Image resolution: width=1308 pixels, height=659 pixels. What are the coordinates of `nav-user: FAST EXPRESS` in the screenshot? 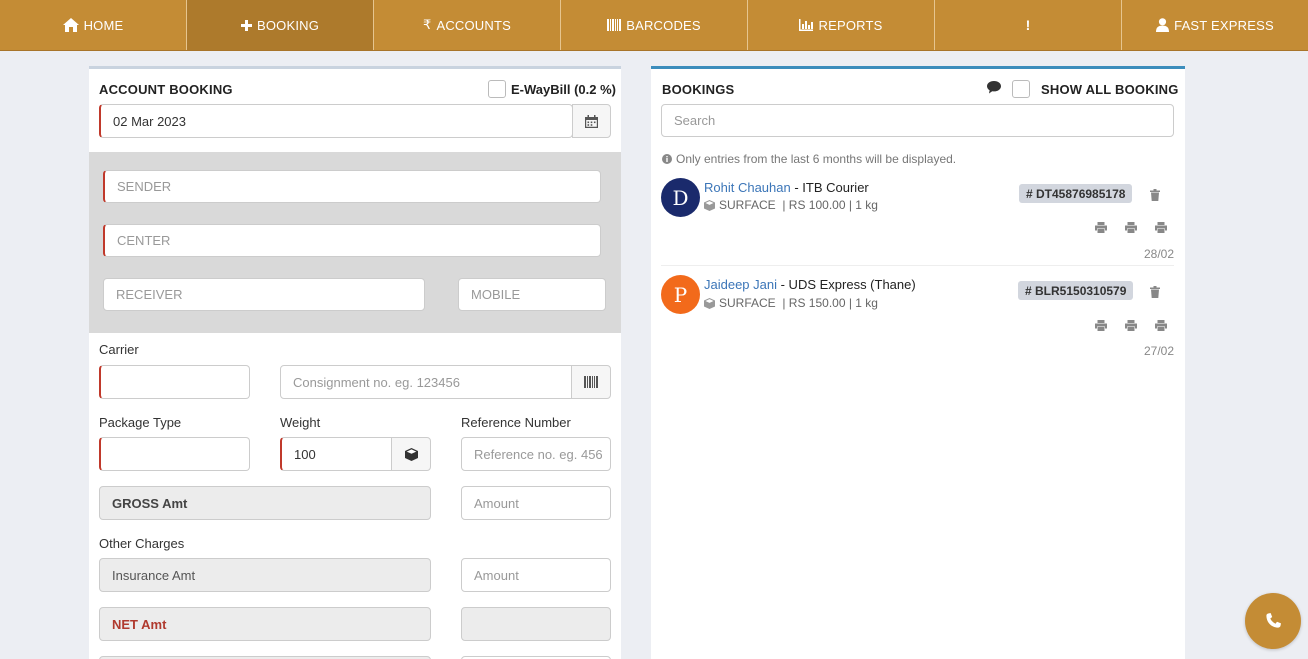 It's located at (1215, 25).